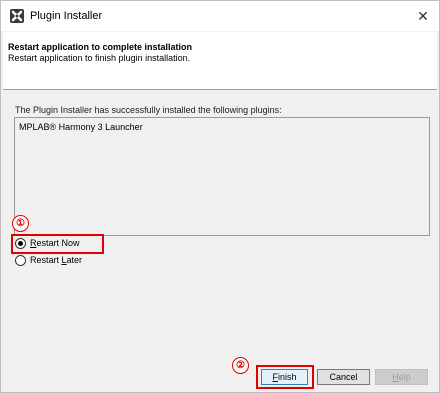 The image size is (440, 393). Describe the element at coordinates (343, 377) in the screenshot. I see `cancel-button: Cancel` at that location.